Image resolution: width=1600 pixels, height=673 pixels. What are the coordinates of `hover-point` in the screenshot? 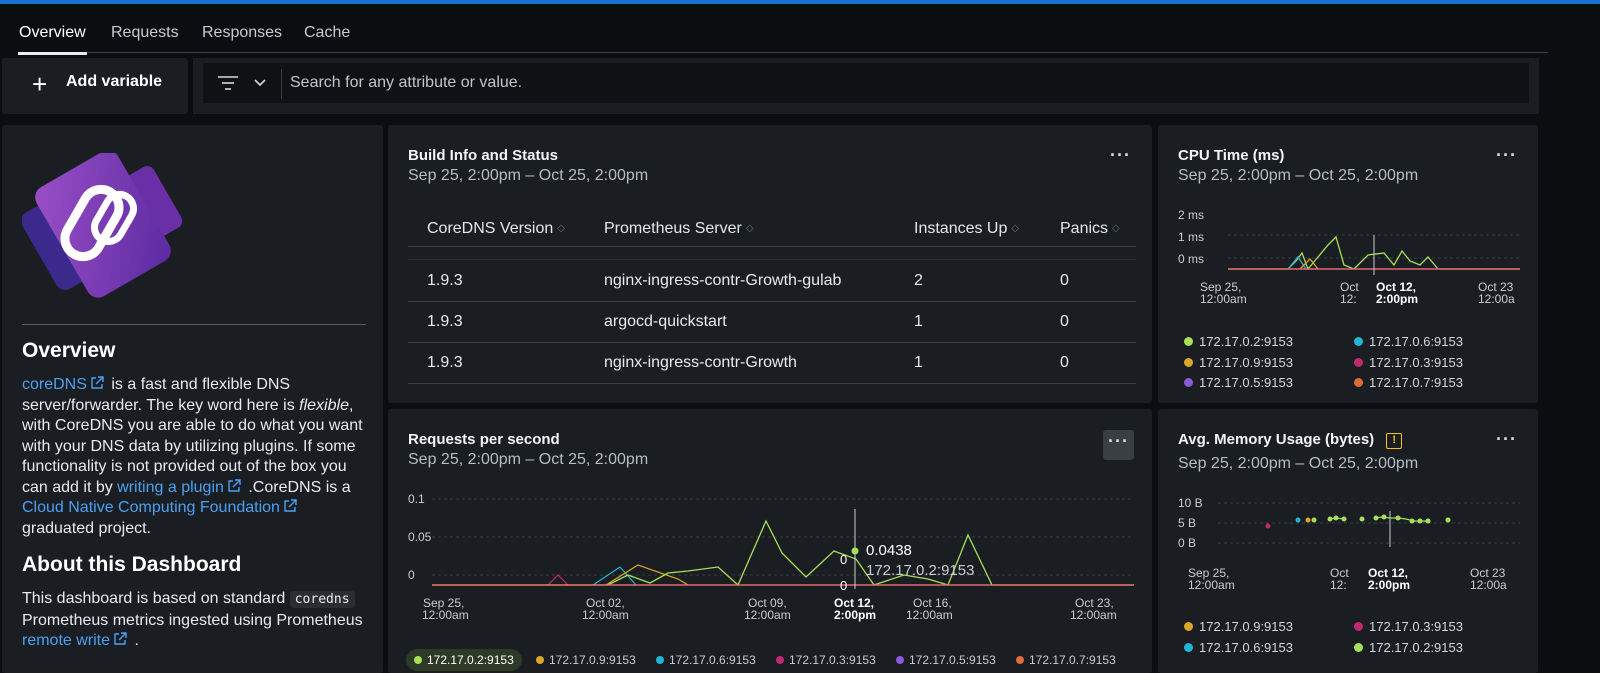 It's located at (855, 551).